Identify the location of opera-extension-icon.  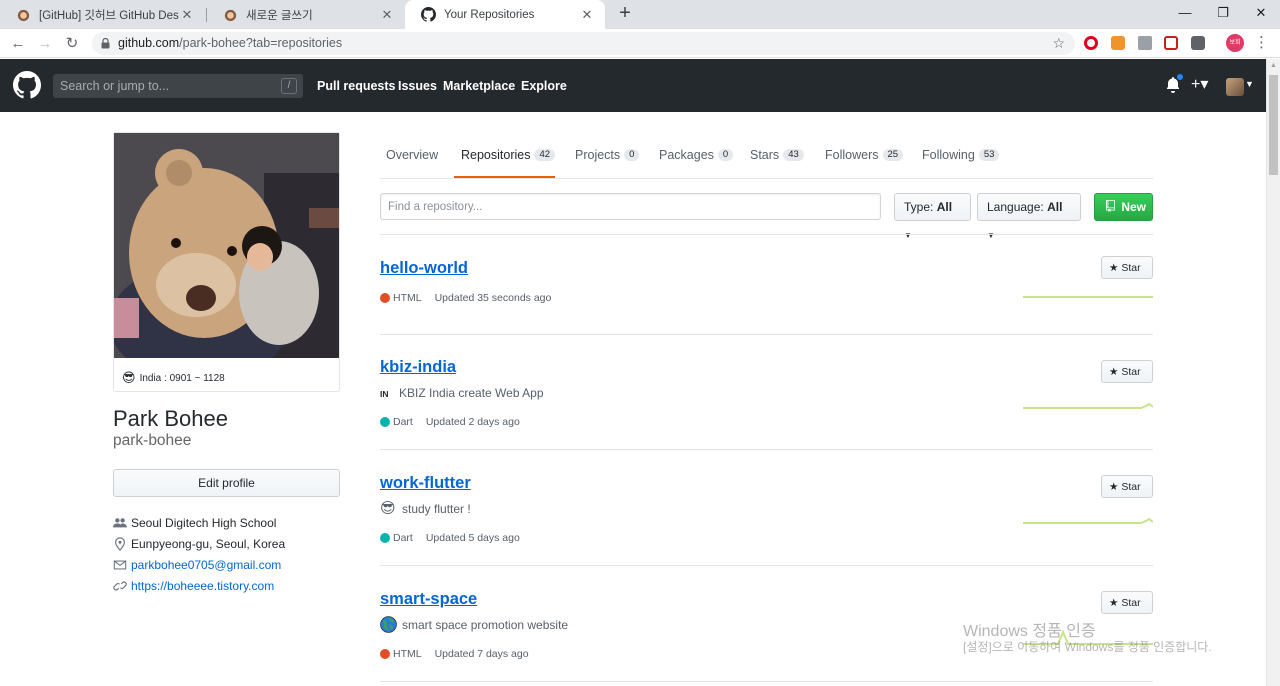
(1091, 43).